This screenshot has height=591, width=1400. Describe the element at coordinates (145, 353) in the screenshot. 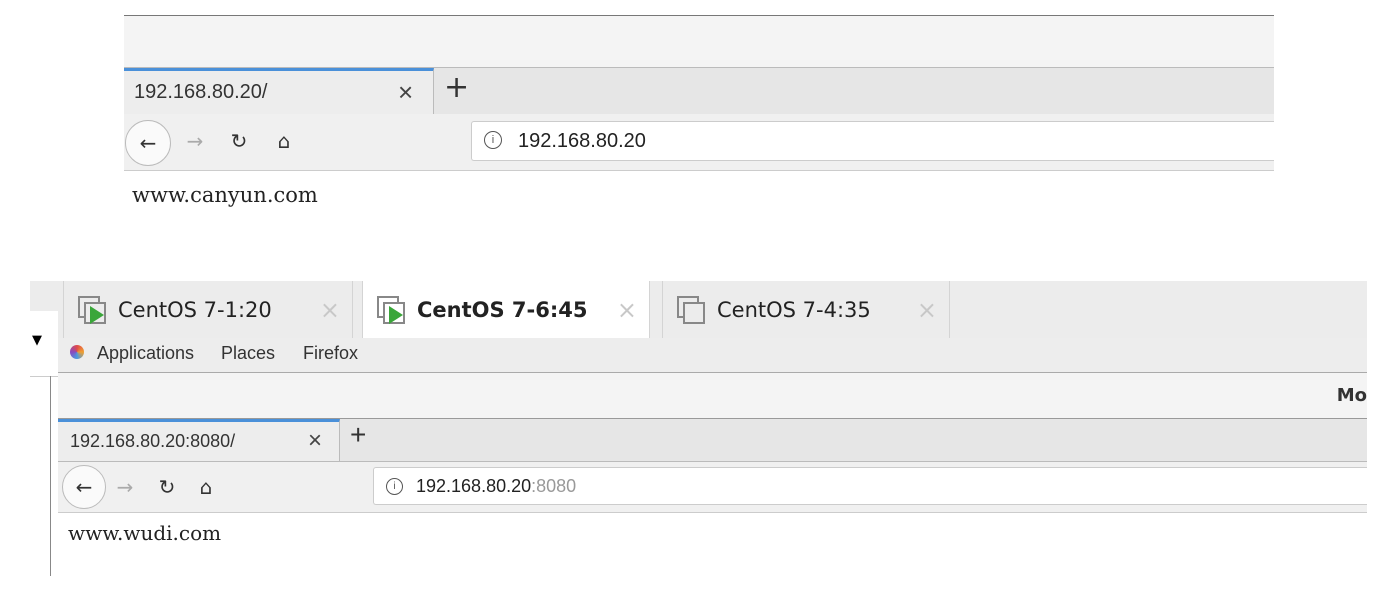

I see `menu-applications: Applications` at that location.